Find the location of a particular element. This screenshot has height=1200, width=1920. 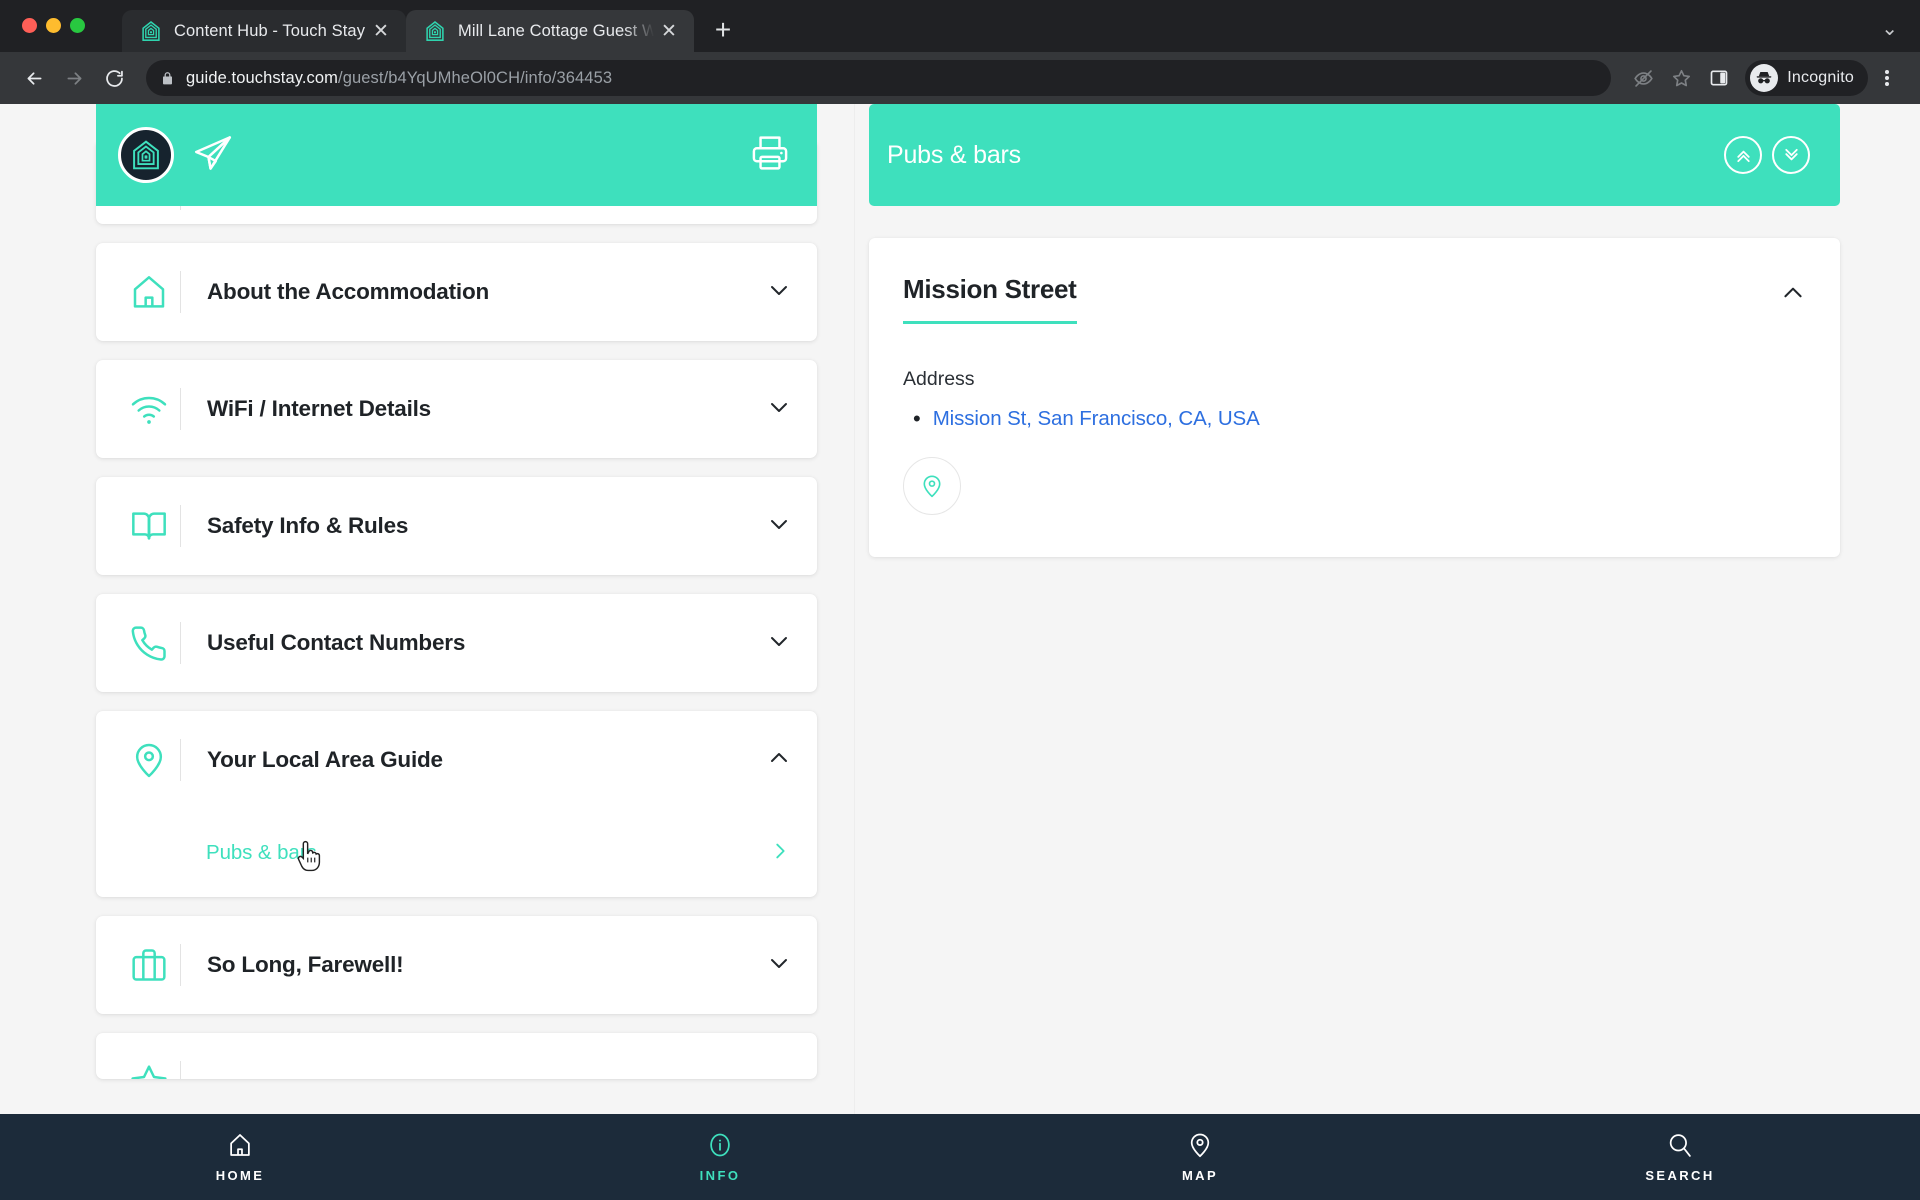

menu-card-useful-contact-numbers: Useful Contact Numbers is located at coordinates (456, 643).